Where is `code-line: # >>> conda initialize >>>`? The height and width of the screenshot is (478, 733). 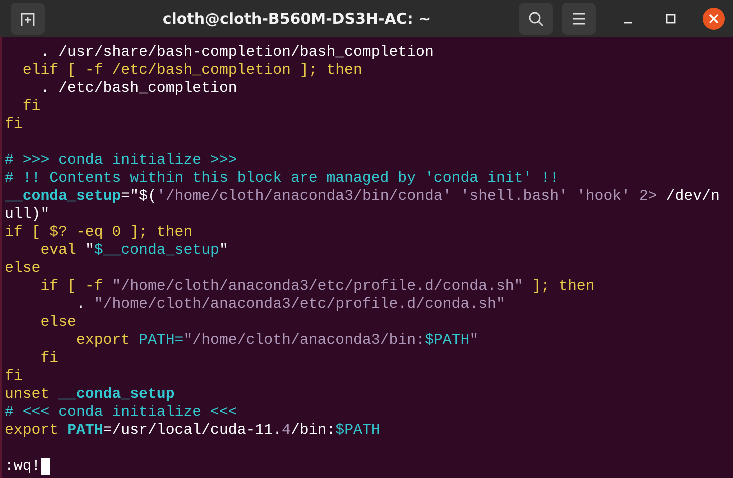
code-line: # >>> conda initialize >>> is located at coordinates (121, 161).